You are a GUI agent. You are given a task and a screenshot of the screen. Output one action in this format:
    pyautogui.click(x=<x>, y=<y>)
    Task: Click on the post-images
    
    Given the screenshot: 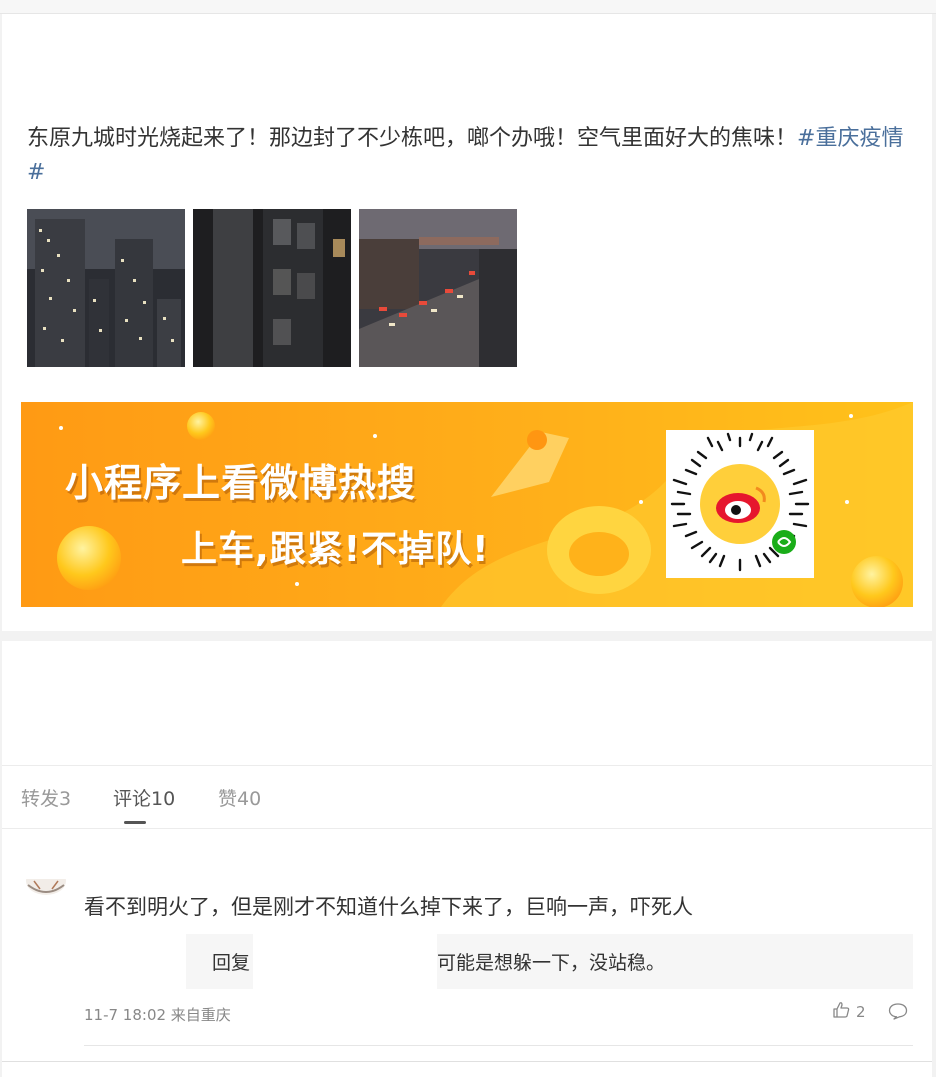 What is the action you would take?
    pyautogui.click(x=272, y=288)
    